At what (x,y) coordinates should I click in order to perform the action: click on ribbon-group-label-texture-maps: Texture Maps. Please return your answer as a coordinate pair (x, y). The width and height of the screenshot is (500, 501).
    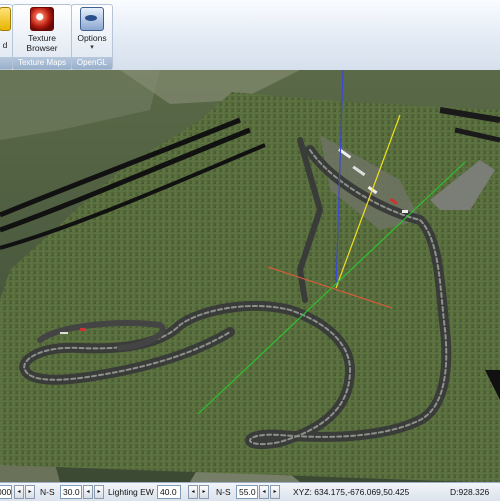
    Looking at the image, I should click on (42, 63).